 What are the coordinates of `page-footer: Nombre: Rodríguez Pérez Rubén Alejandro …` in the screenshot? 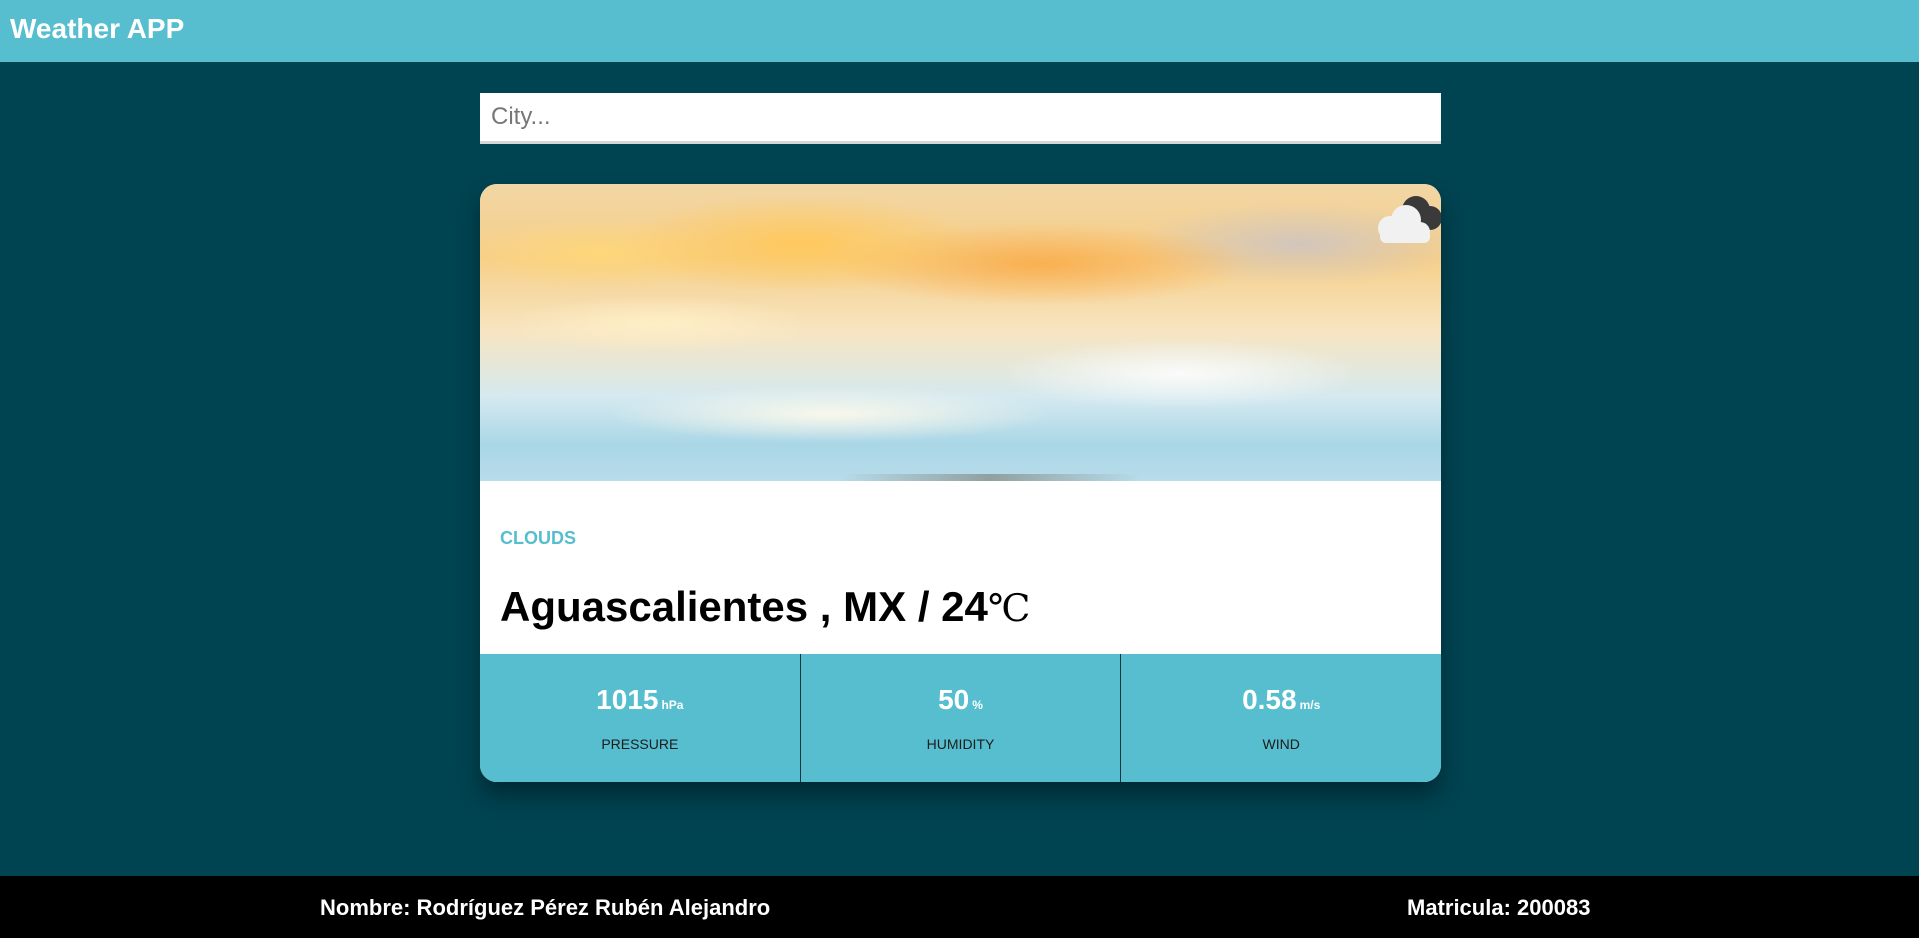 It's located at (959, 907).